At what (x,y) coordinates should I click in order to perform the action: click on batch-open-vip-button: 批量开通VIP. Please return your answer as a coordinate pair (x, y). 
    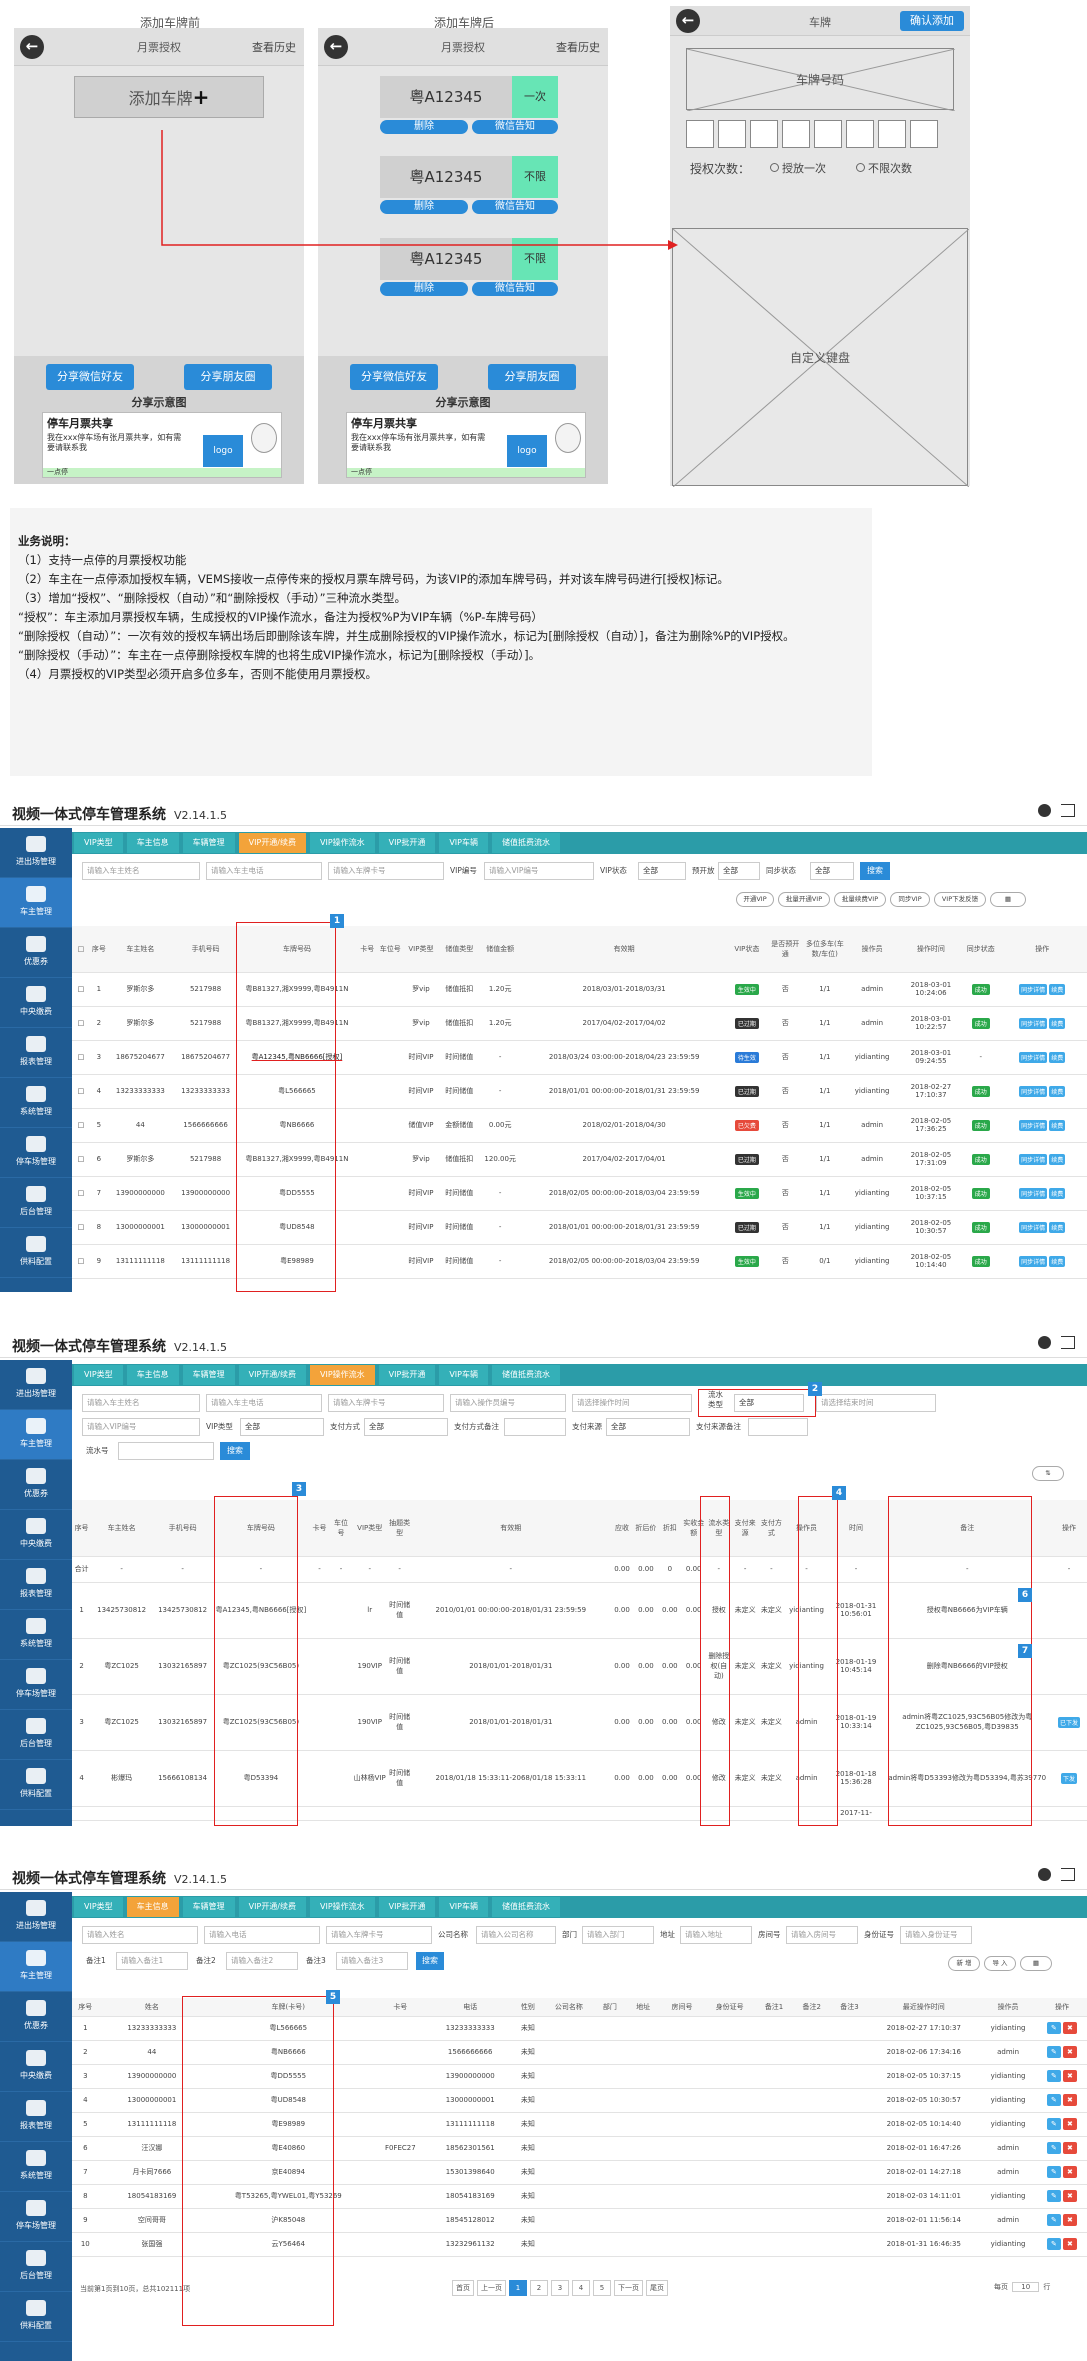
    Looking at the image, I should click on (804, 899).